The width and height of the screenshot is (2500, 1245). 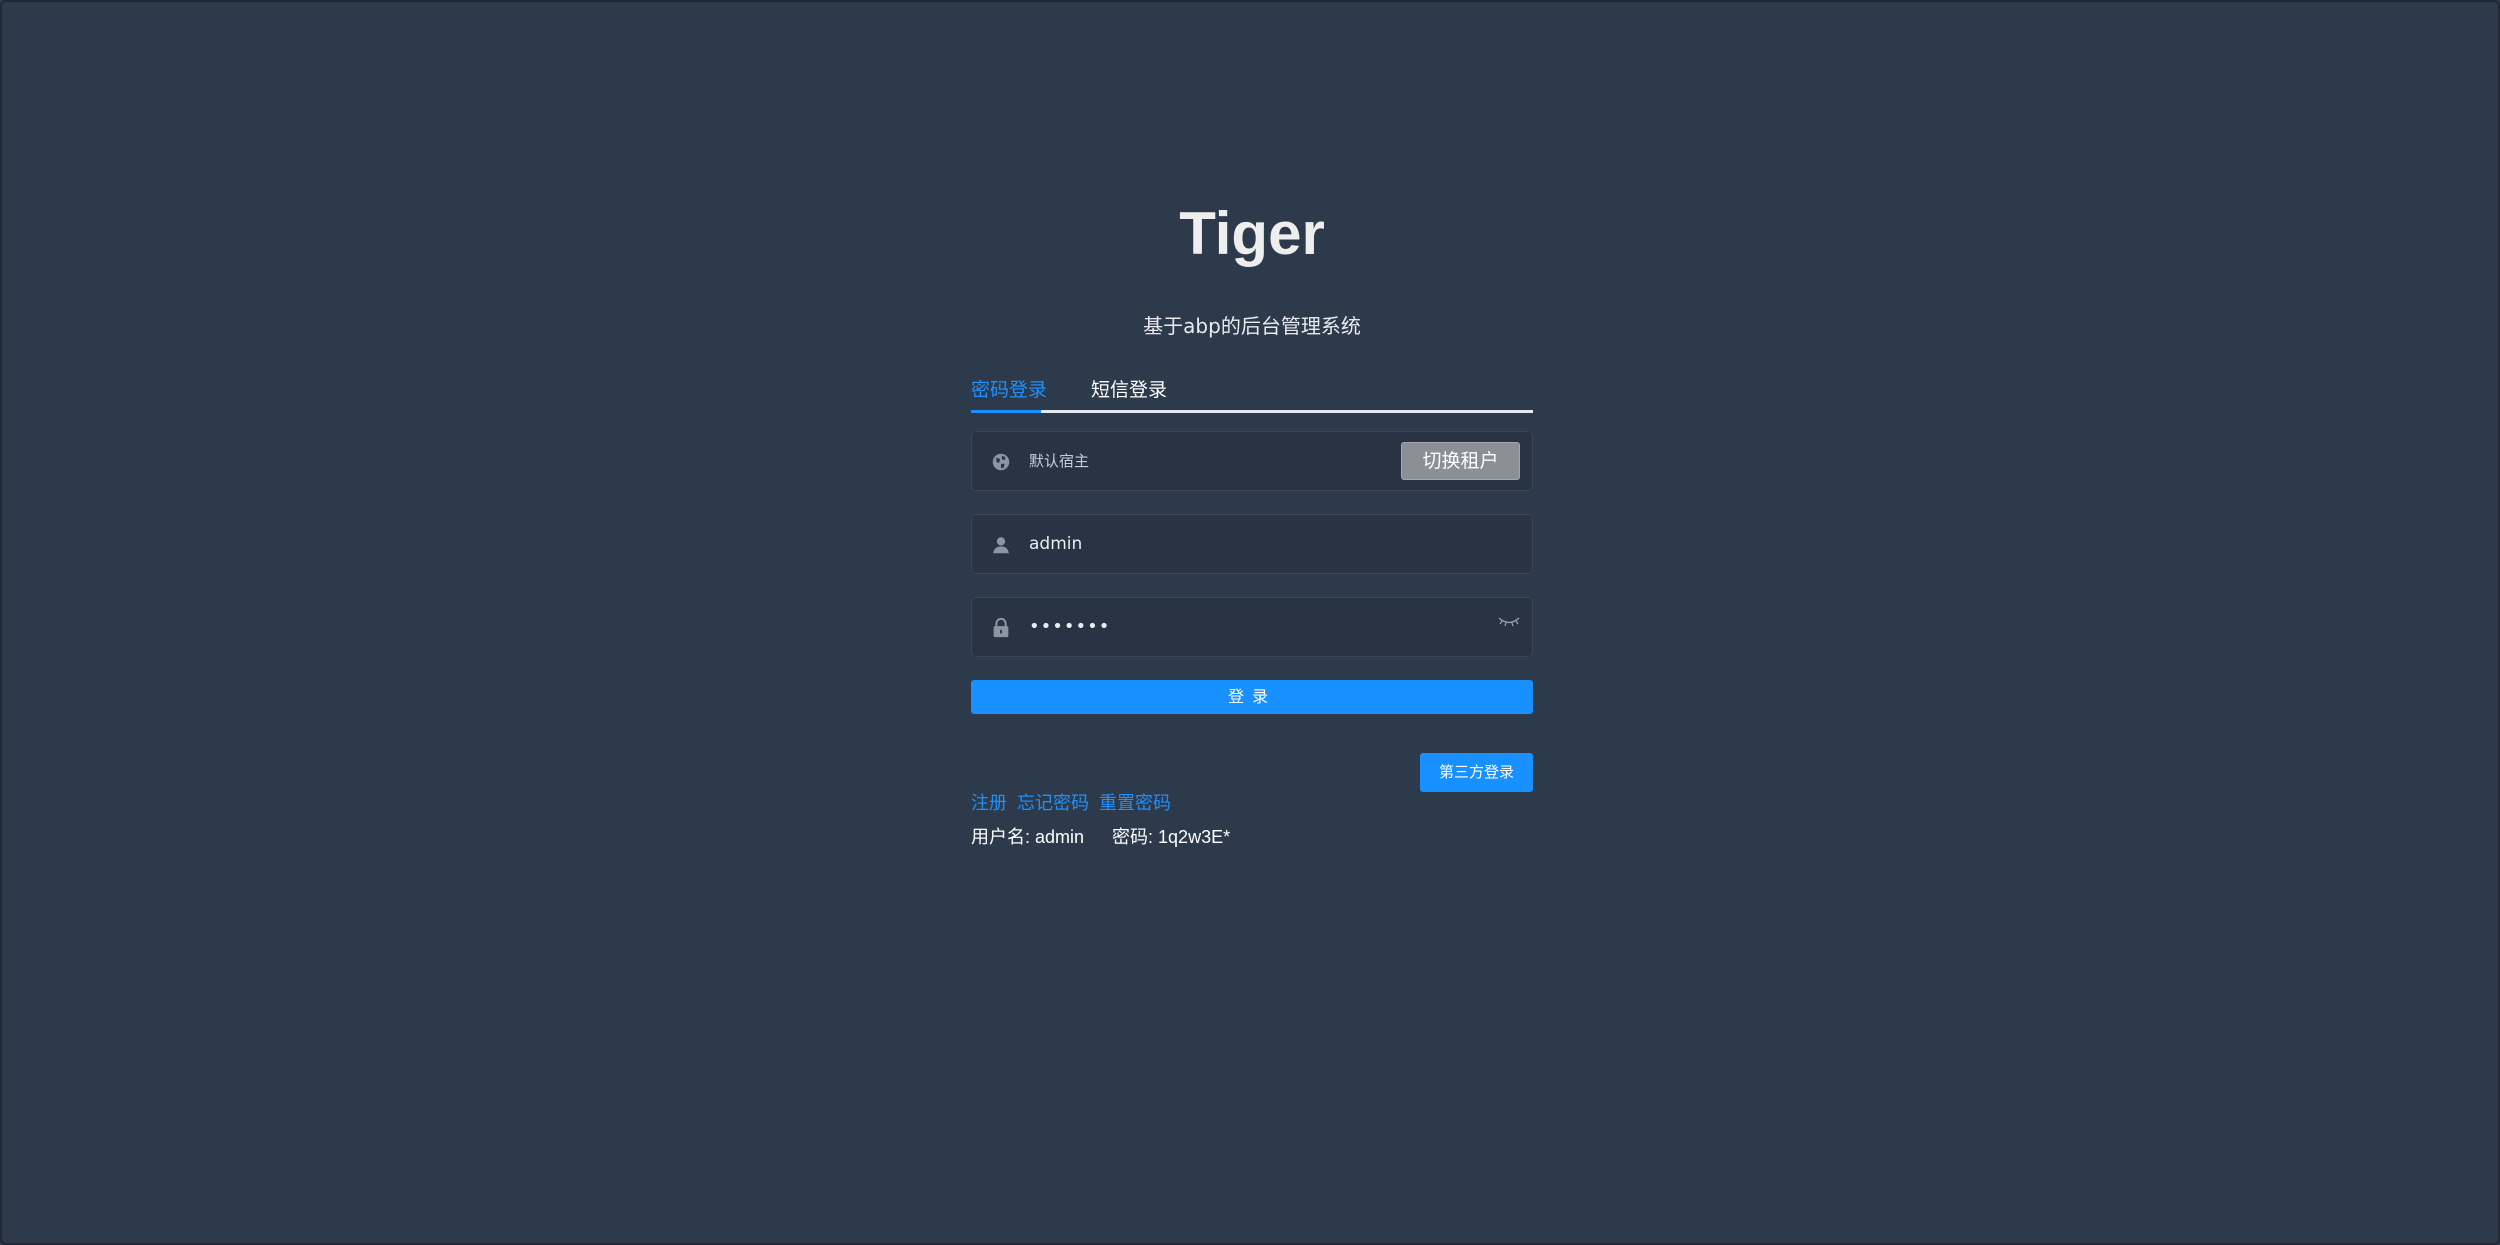 I want to click on tenant-value: 默认宿主, so click(x=1059, y=461).